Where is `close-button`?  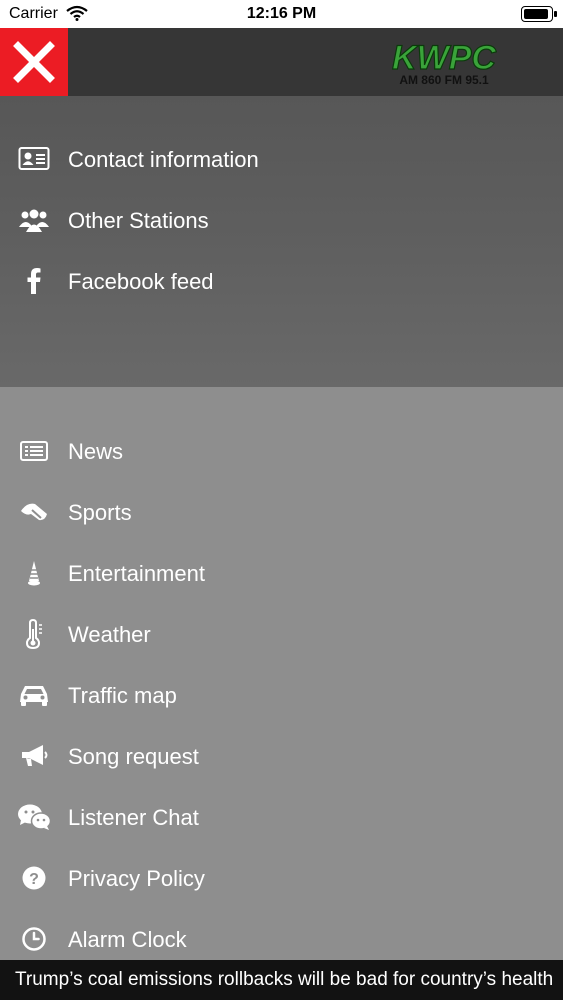
close-button is located at coordinates (34, 62).